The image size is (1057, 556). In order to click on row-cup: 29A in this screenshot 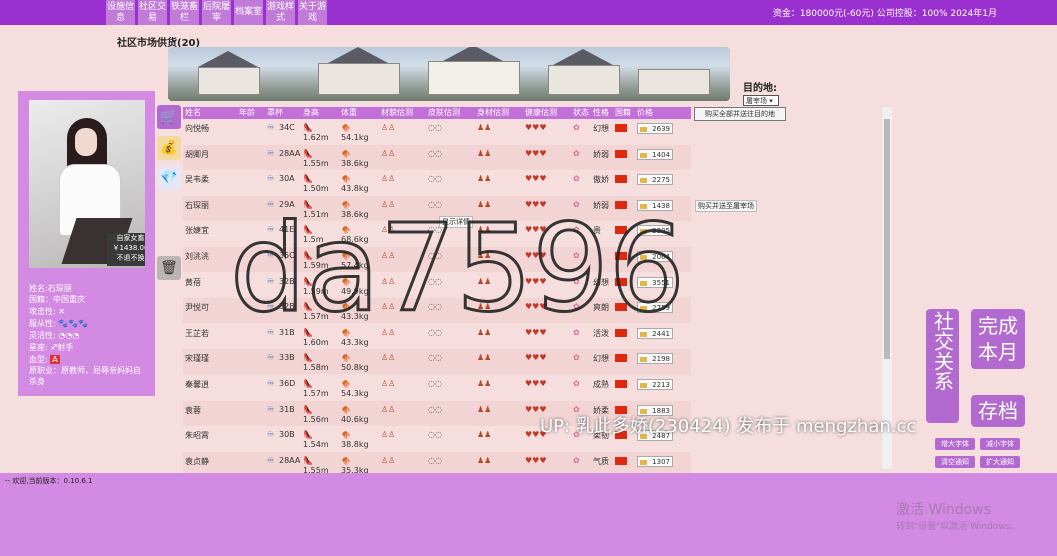, I will do `click(287, 204)`.